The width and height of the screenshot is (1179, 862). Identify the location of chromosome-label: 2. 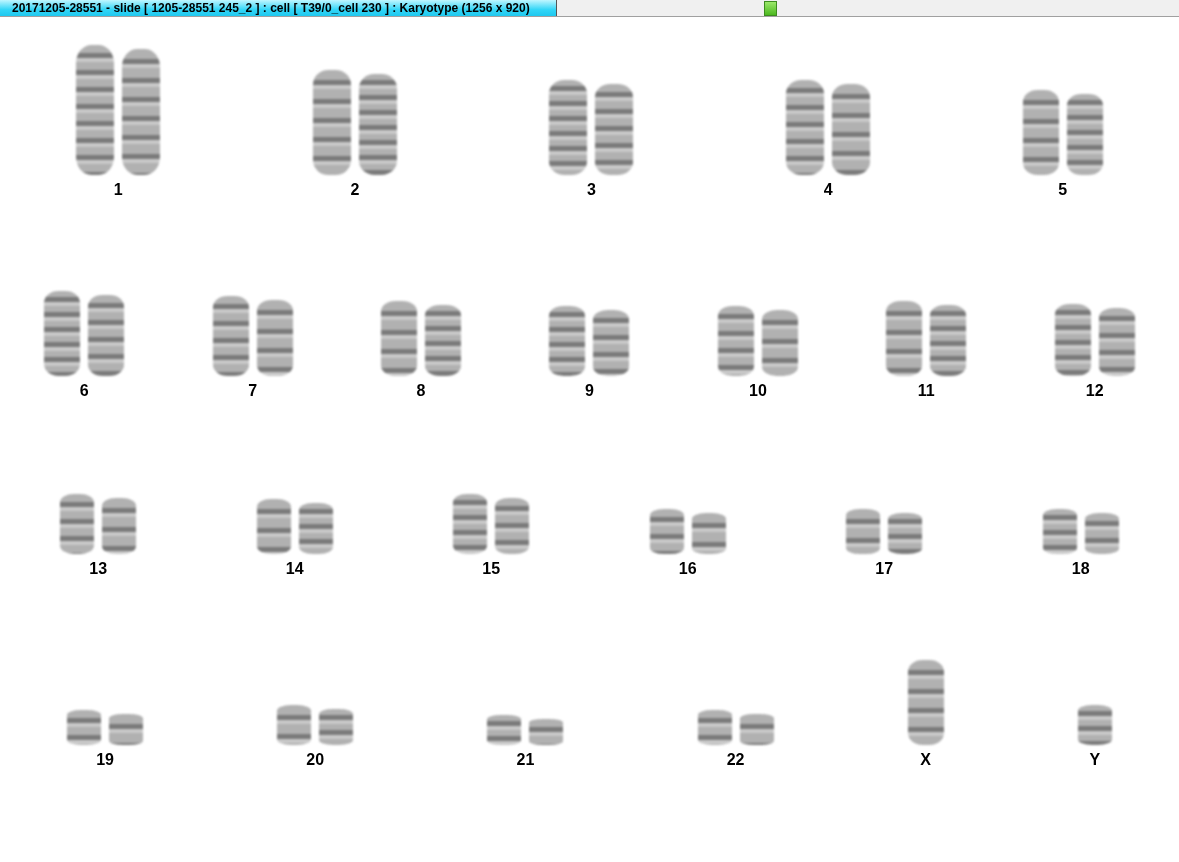
(355, 190).